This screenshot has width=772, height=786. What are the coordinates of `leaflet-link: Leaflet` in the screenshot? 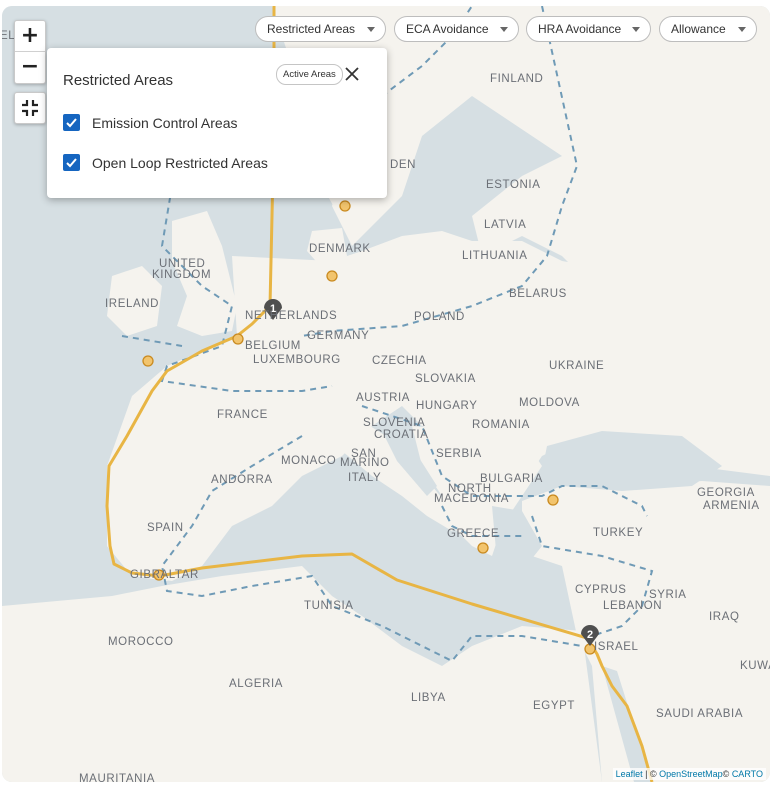 It's located at (629, 774).